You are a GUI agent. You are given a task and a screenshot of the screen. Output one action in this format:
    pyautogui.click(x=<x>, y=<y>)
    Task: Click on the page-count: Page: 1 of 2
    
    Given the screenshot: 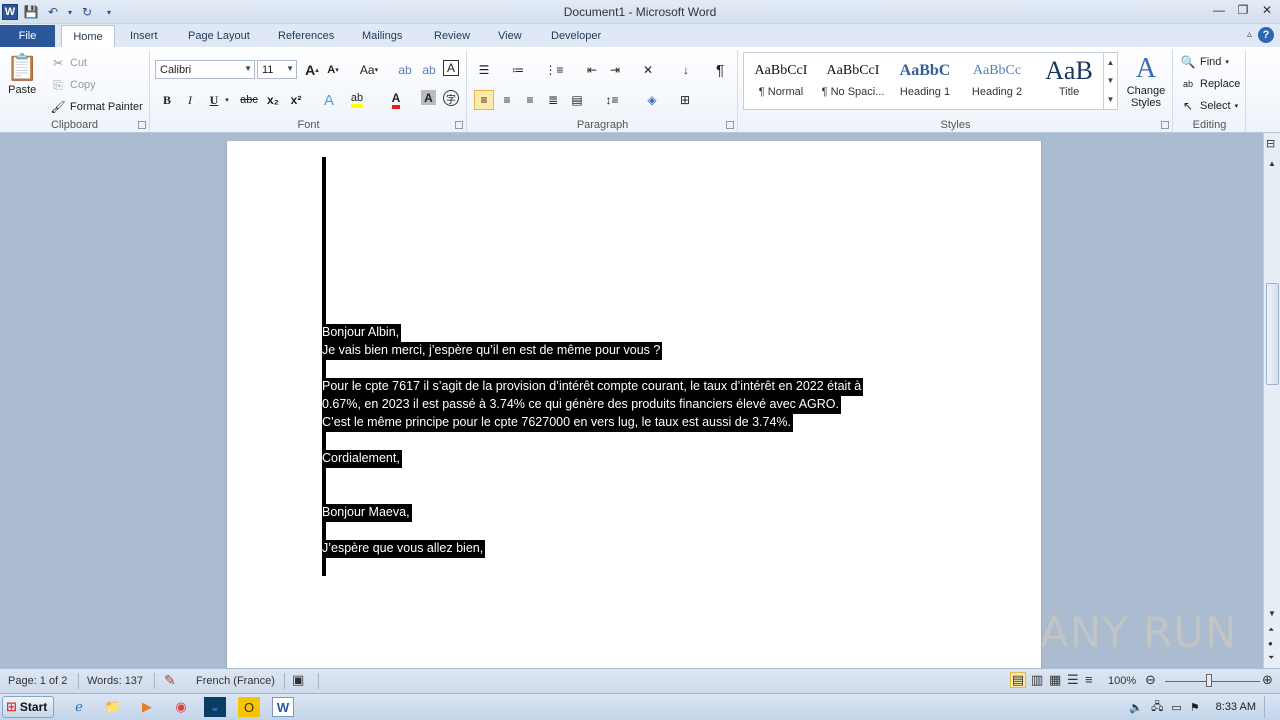 What is the action you would take?
    pyautogui.click(x=37, y=681)
    